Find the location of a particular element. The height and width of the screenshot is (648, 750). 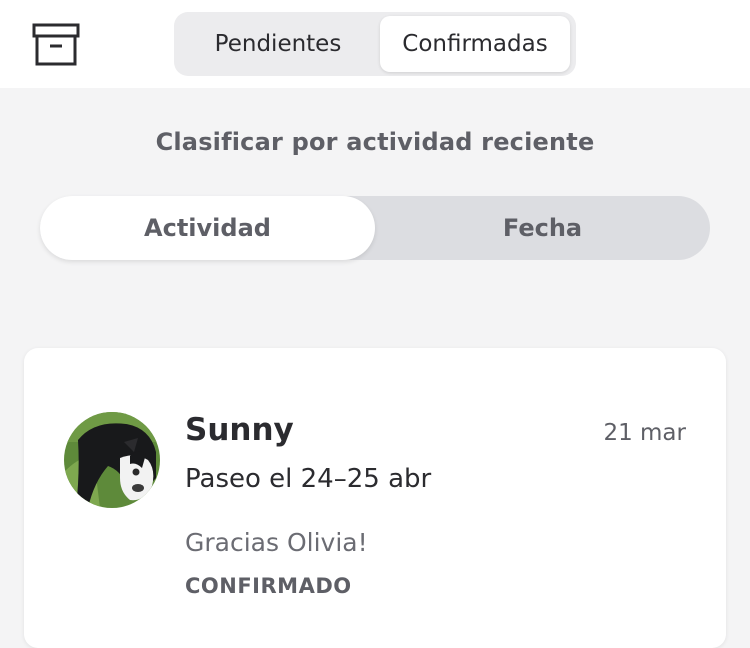

top-bar: Pendientes Confirmadas is located at coordinates (375, 44).